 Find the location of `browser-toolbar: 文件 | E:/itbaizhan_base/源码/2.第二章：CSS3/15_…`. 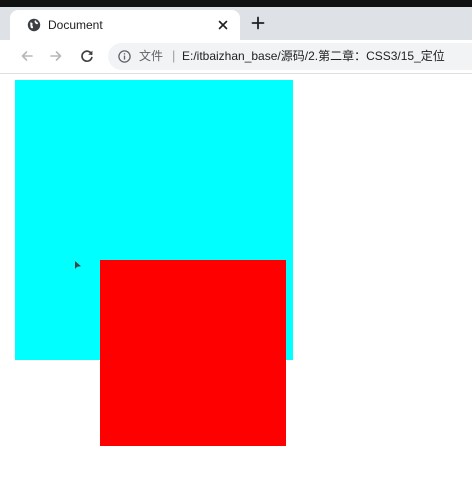

browser-toolbar: 文件 | E:/itbaizhan_base/源码/2.第二章：CSS3/15_… is located at coordinates (236, 57).